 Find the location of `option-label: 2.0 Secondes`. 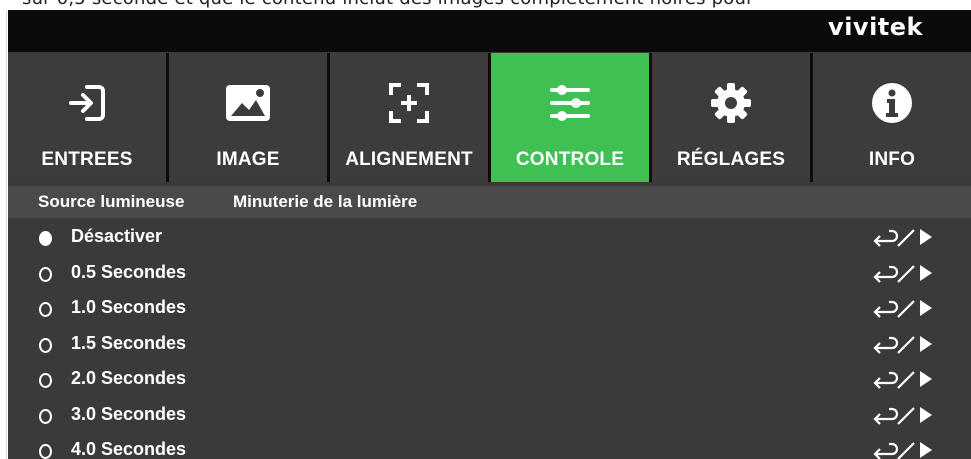

option-label: 2.0 Secondes is located at coordinates (129, 378).